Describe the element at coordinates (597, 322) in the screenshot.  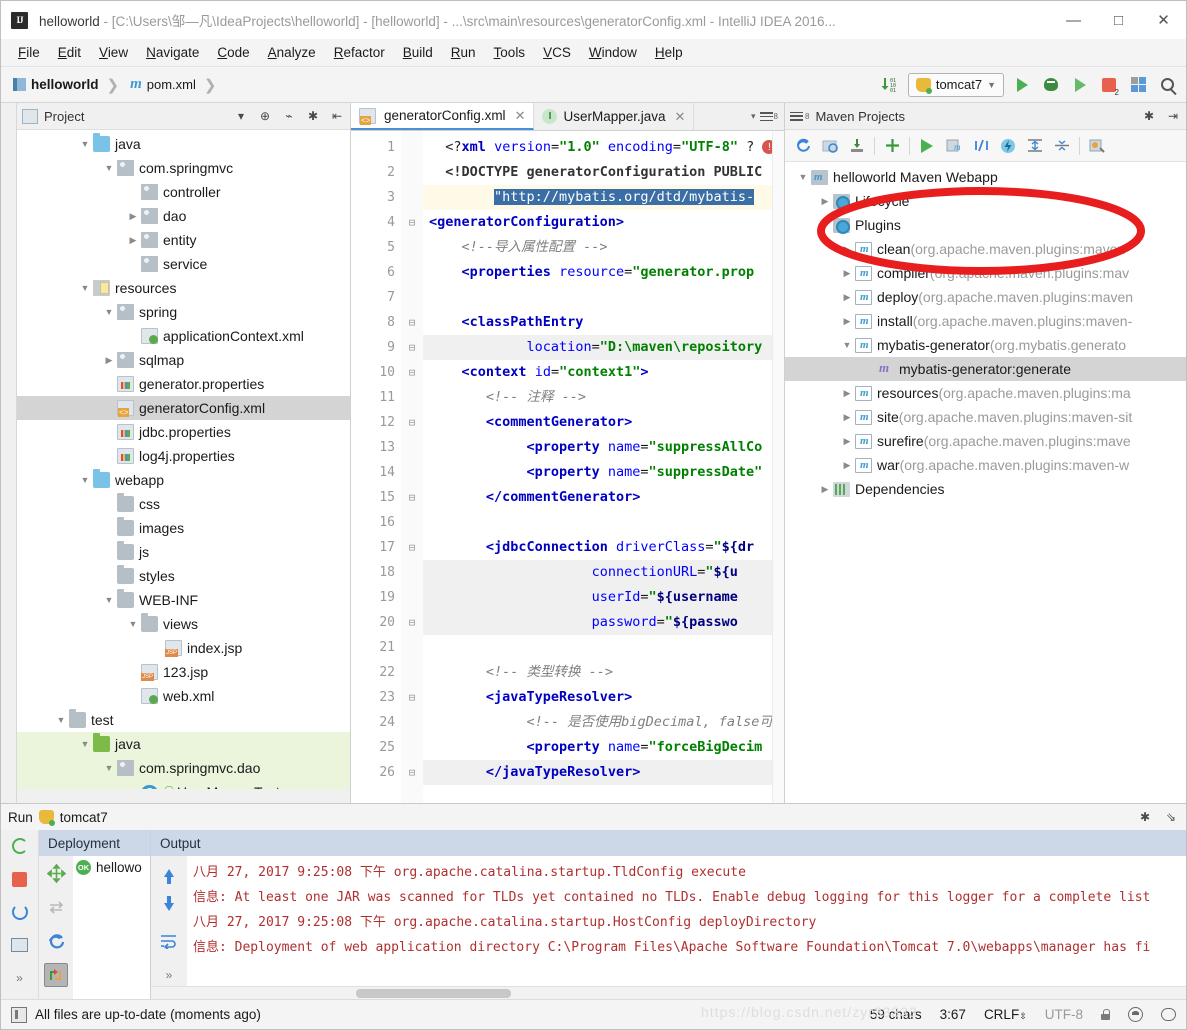
I see `code-line: <classPathEntry` at that location.